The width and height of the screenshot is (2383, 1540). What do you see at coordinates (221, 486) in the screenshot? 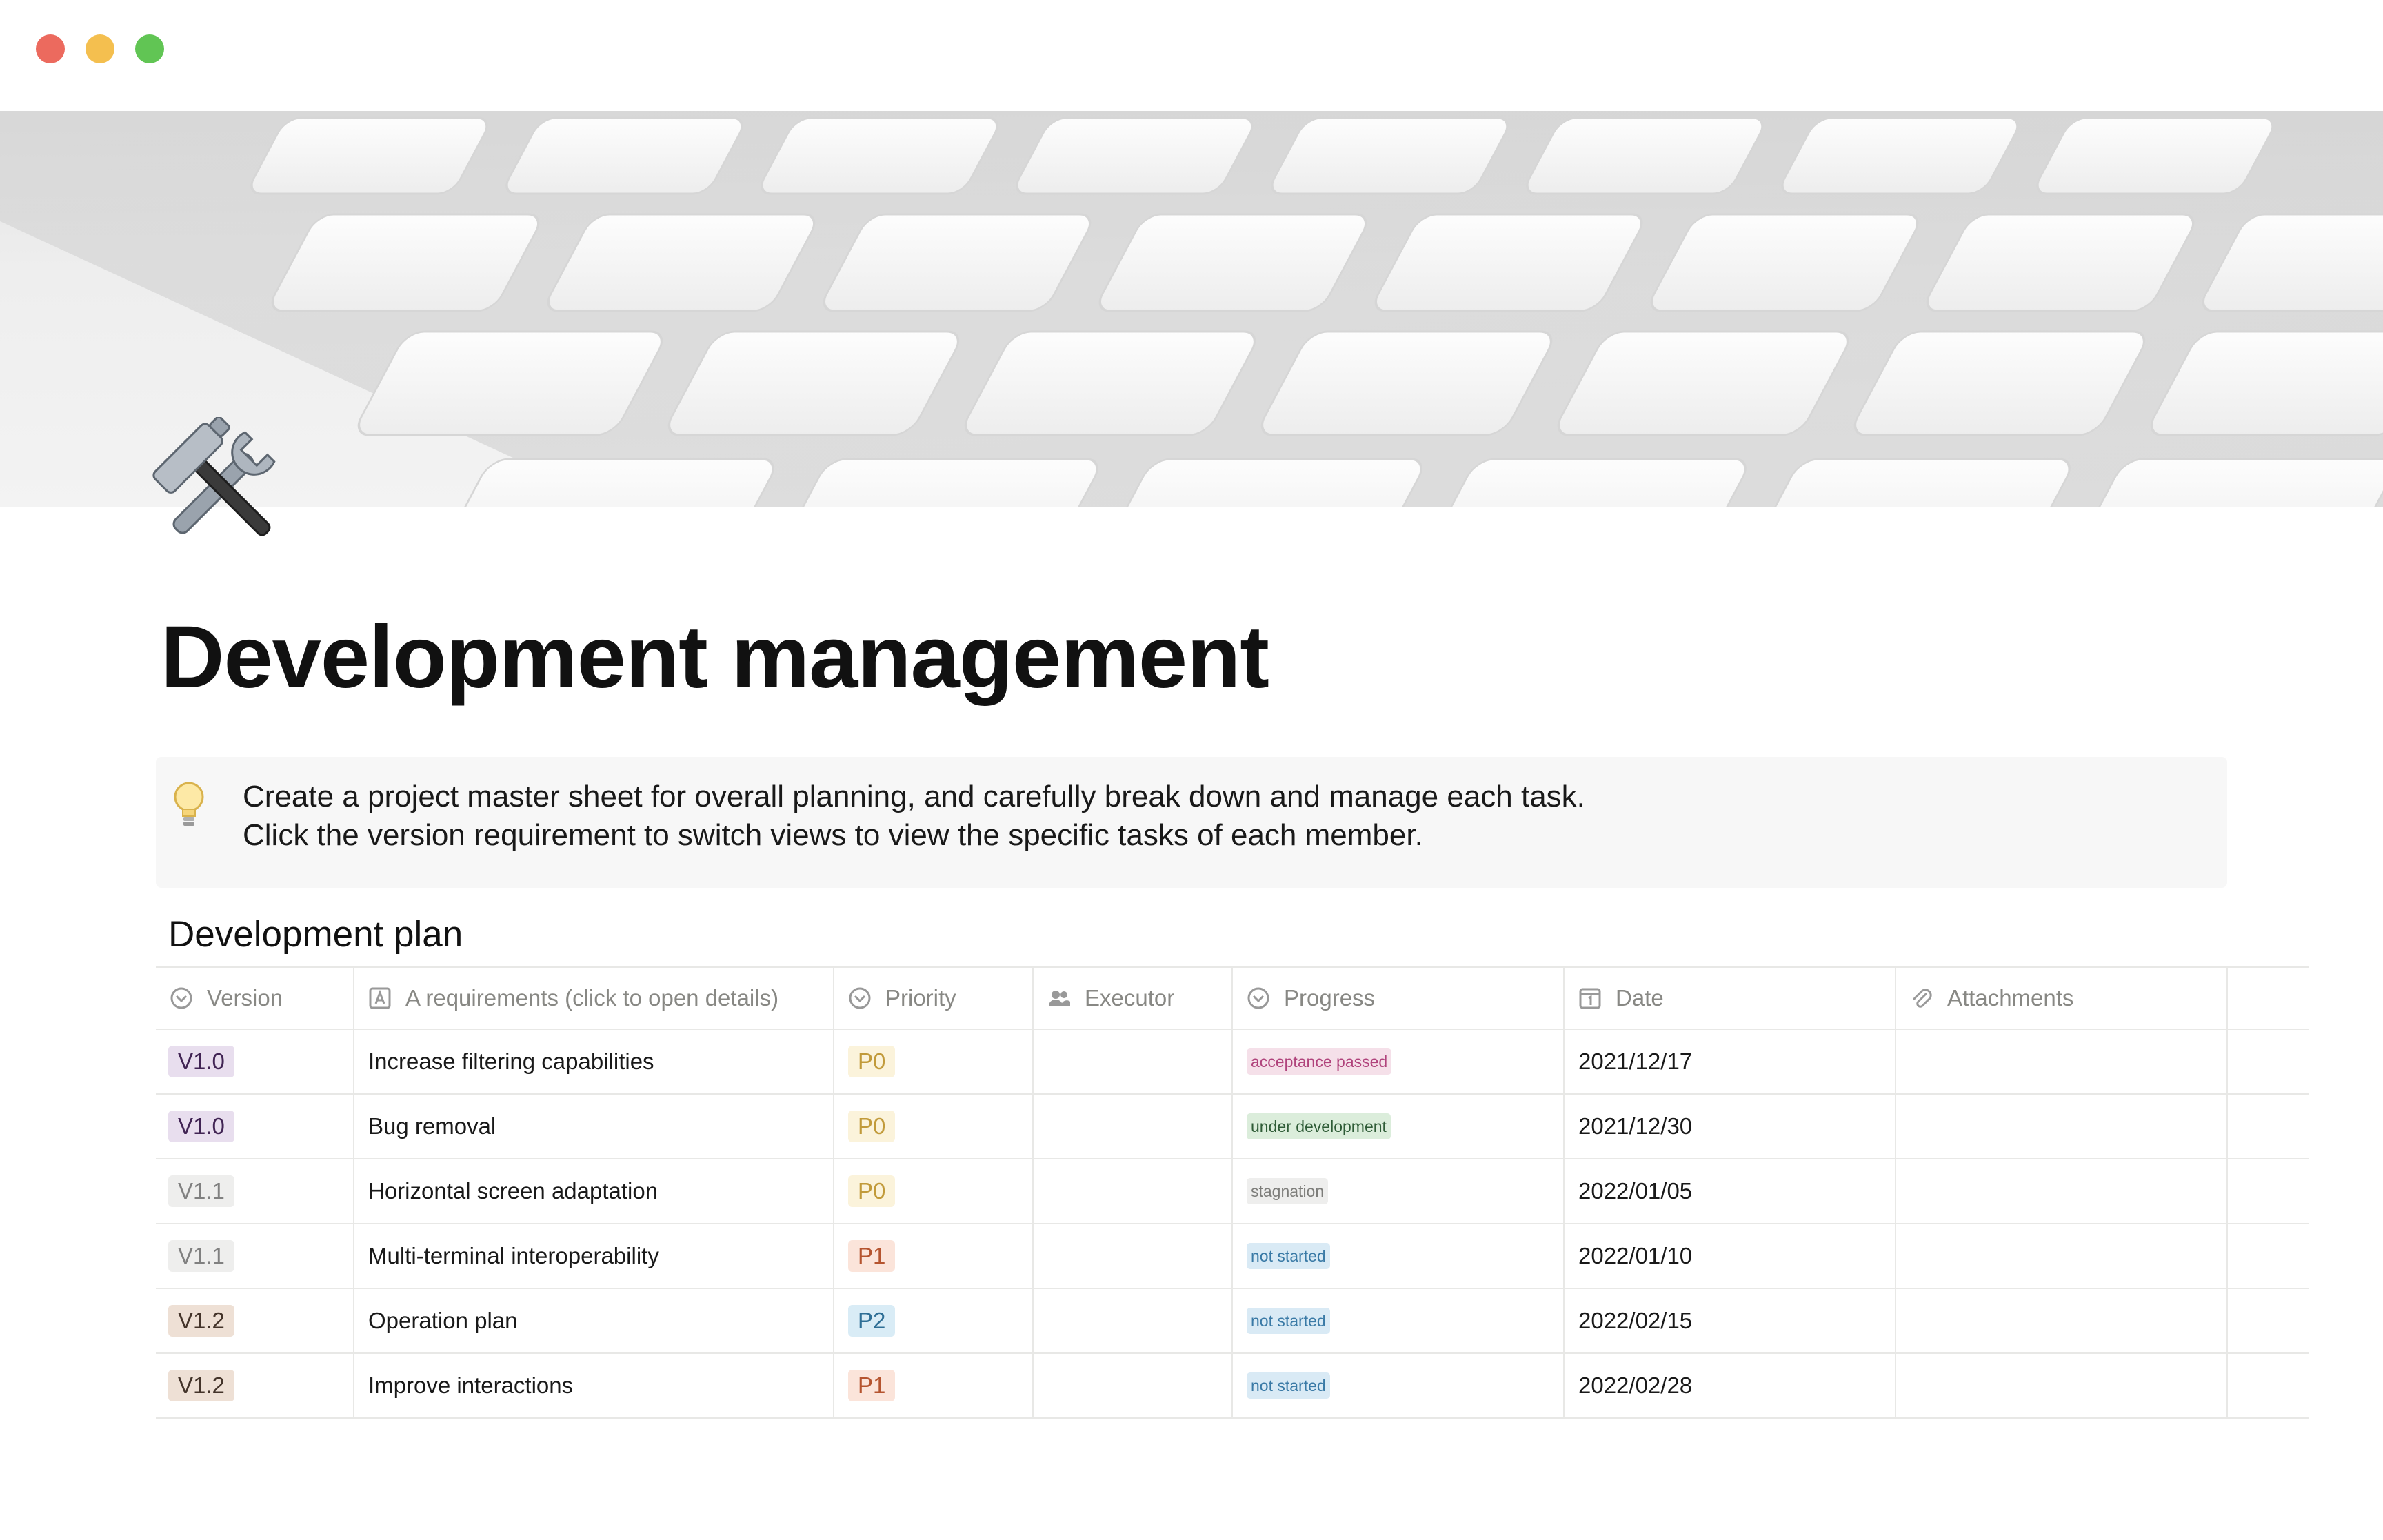
I see `hammer-and-wrench-icon` at bounding box center [221, 486].